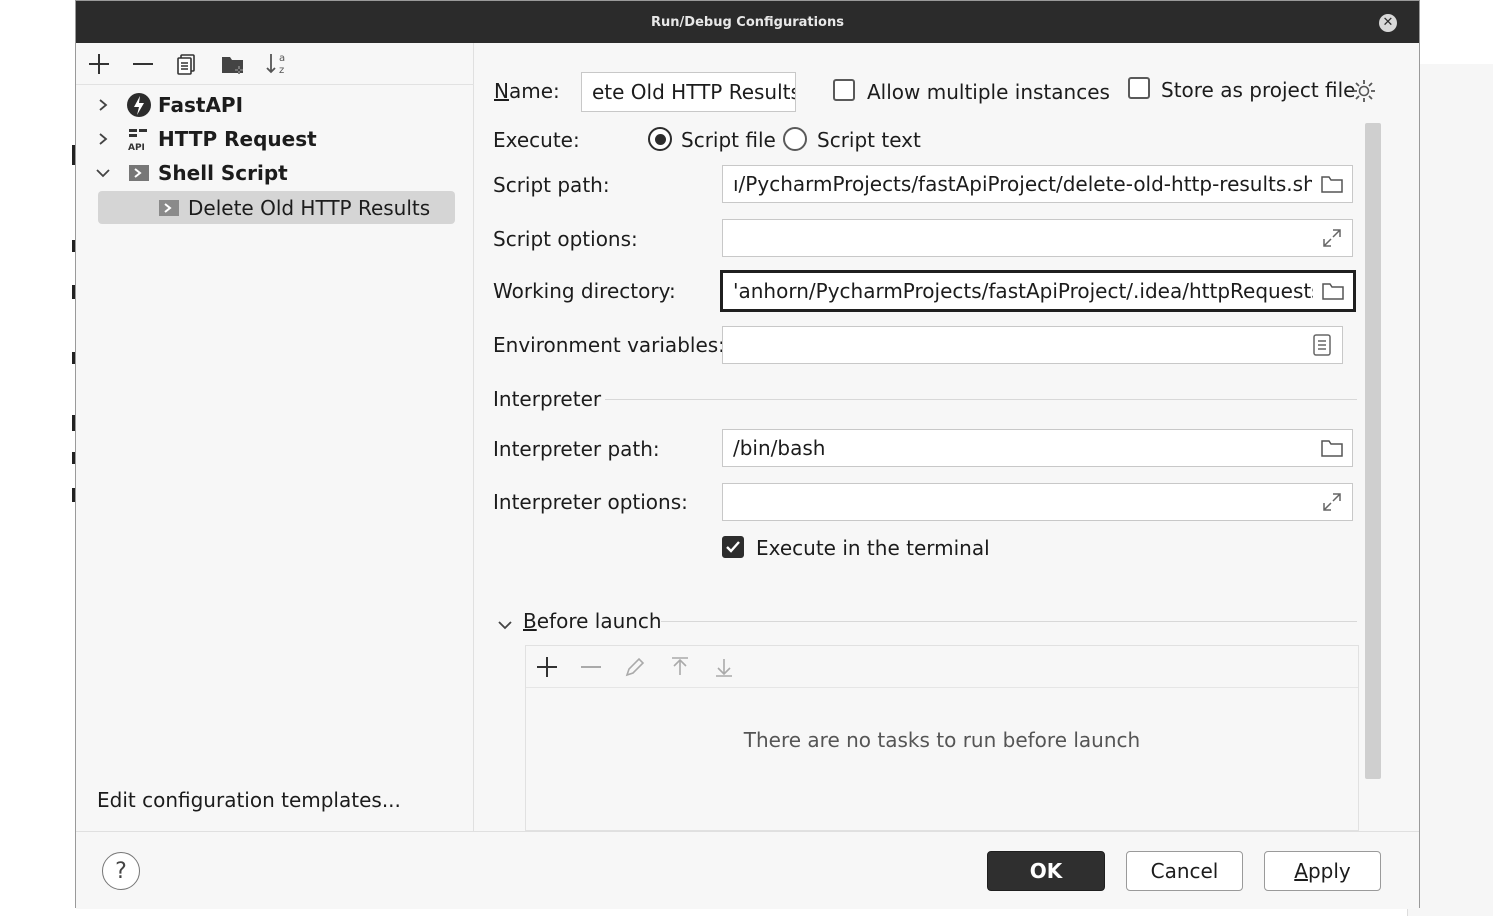 The width and height of the screenshot is (1493, 916). I want to click on background-editor-left, so click(37, 458).